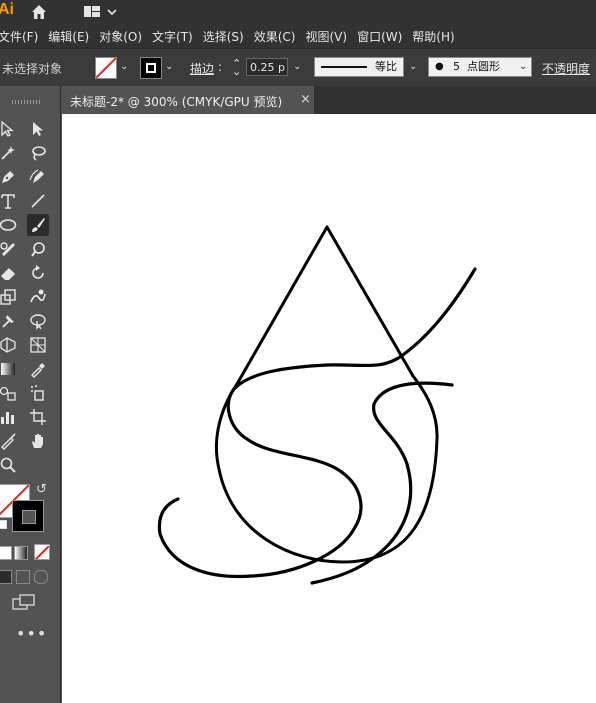 This screenshot has width=596, height=703. What do you see at coordinates (6, 553) in the screenshot?
I see `color-mode-solid` at bounding box center [6, 553].